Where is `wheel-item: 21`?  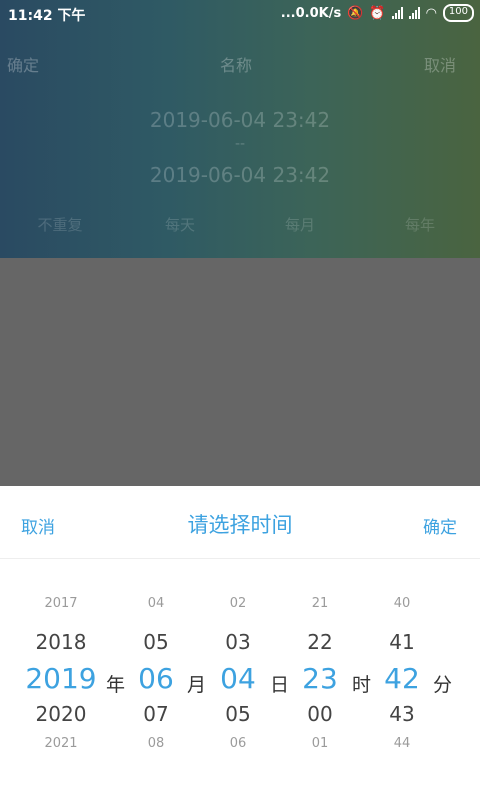
wheel-item: 21 is located at coordinates (320, 603).